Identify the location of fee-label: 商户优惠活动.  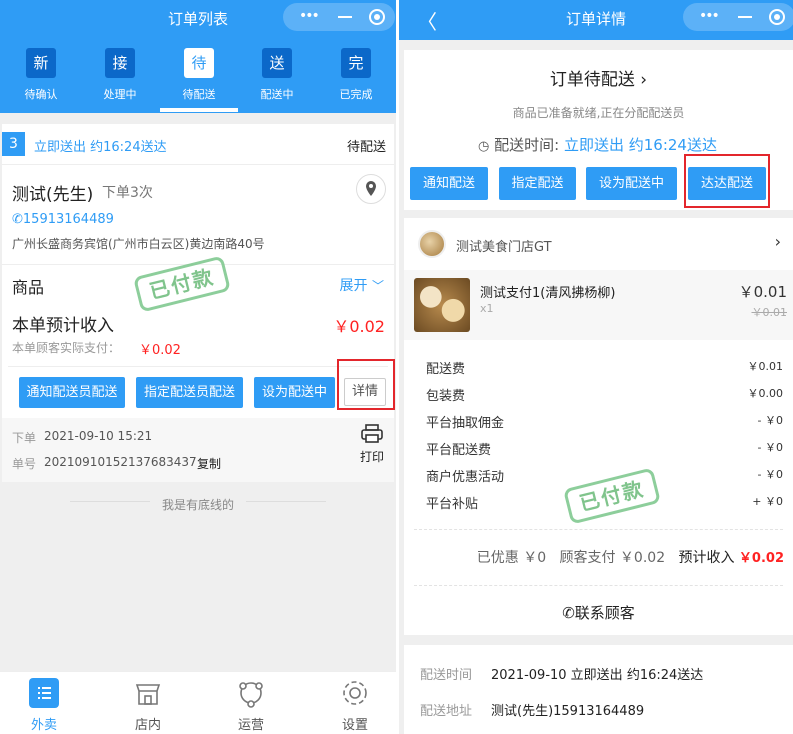
(465, 477).